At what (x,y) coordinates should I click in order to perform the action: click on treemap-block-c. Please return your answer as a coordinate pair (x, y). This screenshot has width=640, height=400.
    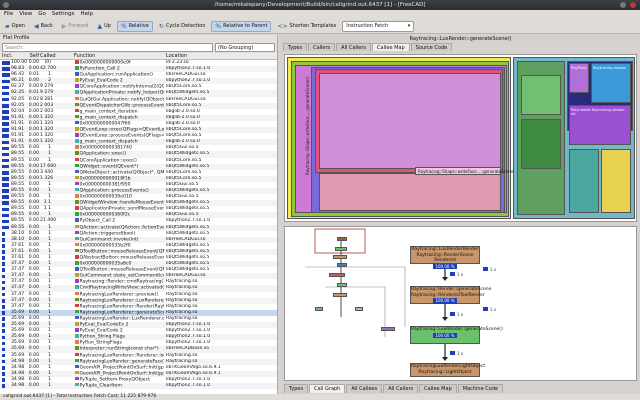
    Looking at the image, I should click on (584, 181).